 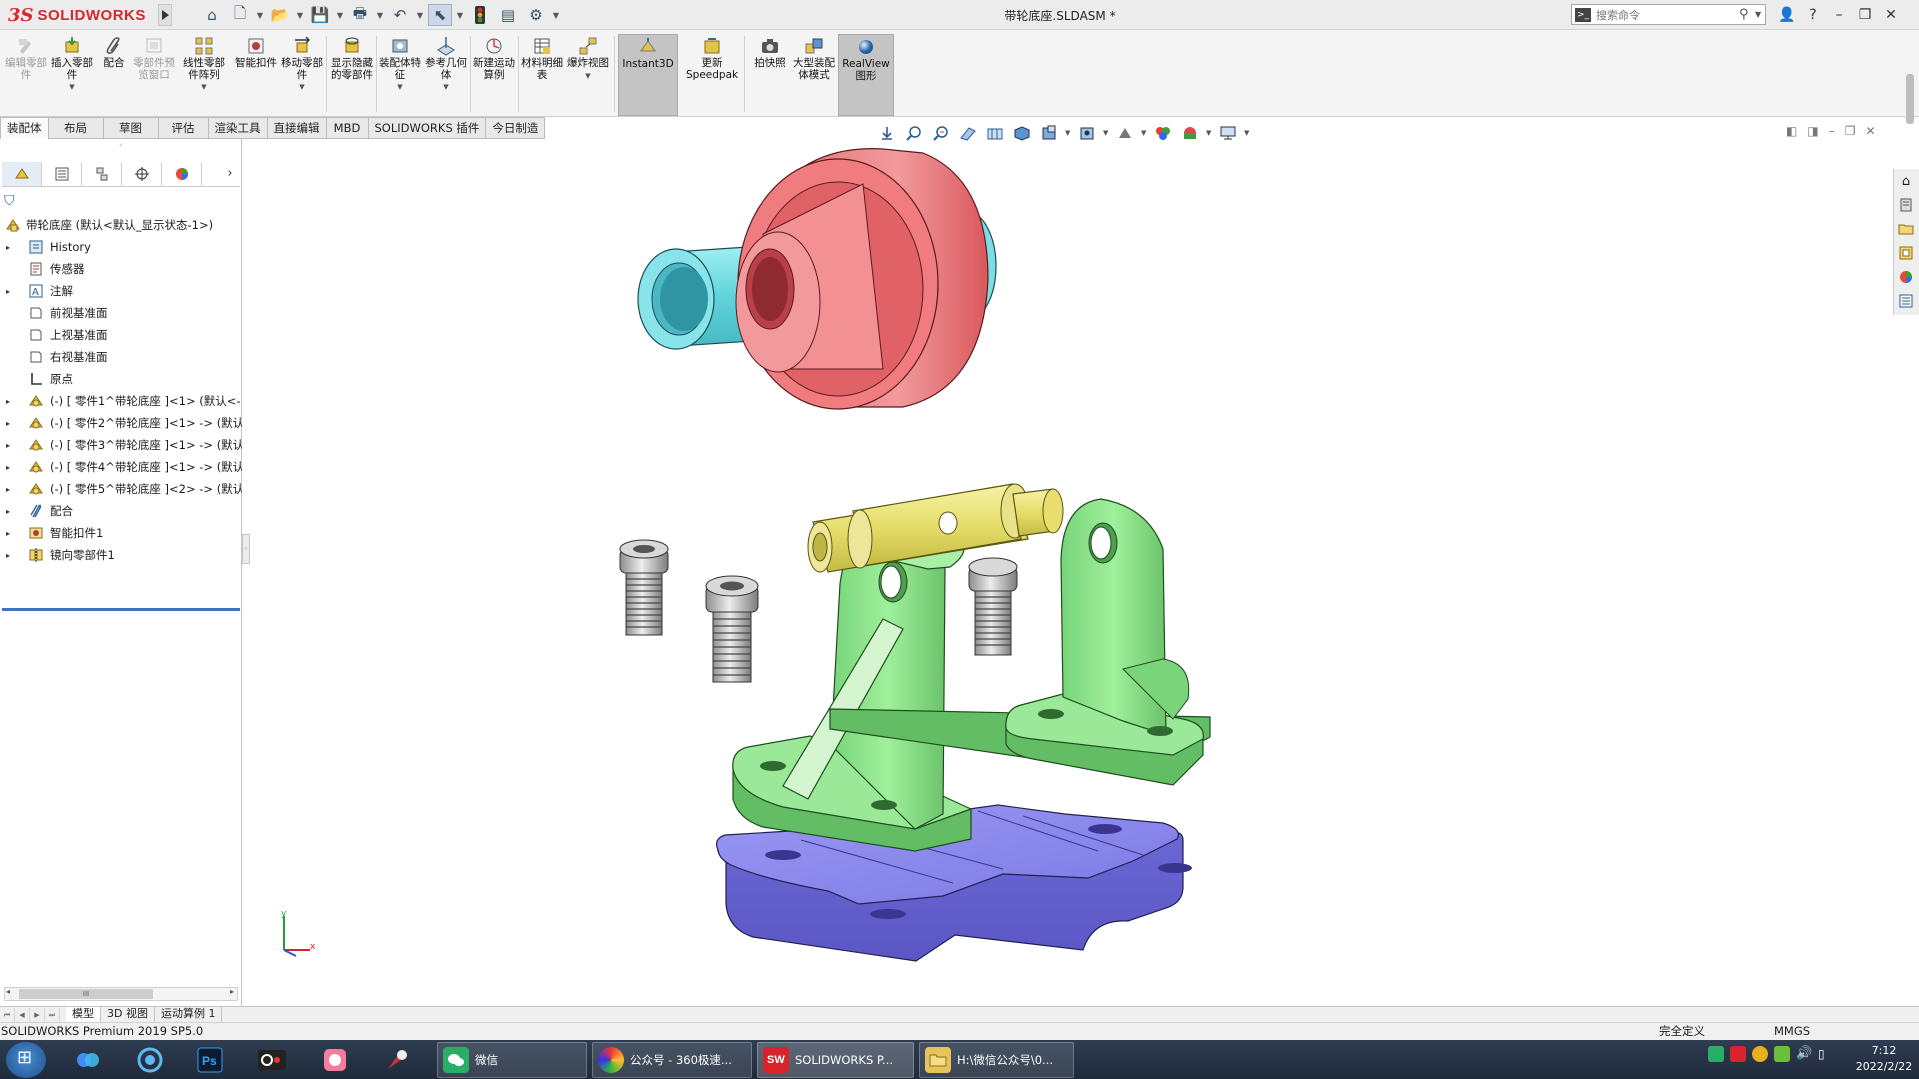 What do you see at coordinates (1228, 133) in the screenshot?
I see `view-settings-monitor-icon` at bounding box center [1228, 133].